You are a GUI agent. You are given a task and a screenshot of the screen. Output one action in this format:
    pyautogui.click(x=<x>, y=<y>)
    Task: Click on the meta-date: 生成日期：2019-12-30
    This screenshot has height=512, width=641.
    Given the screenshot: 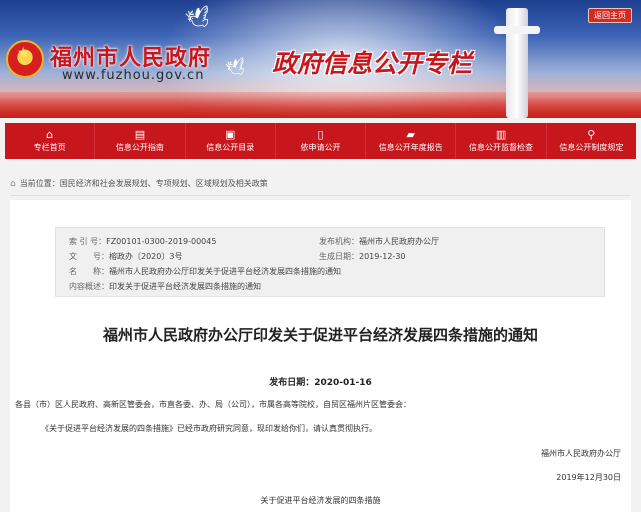 What is the action you would take?
    pyautogui.click(x=362, y=257)
    